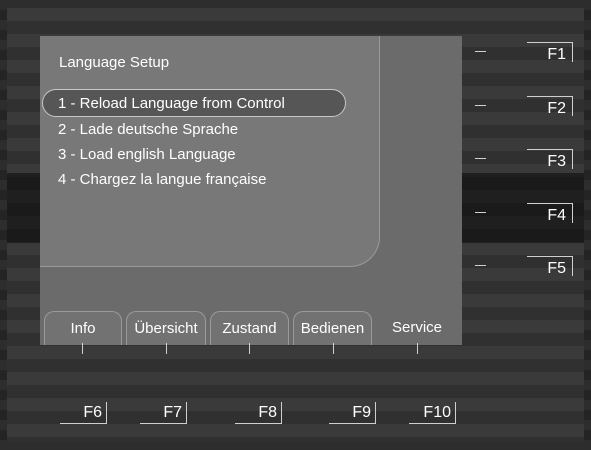 The height and width of the screenshot is (450, 591). I want to click on page-title: Language Setup, so click(114, 62).